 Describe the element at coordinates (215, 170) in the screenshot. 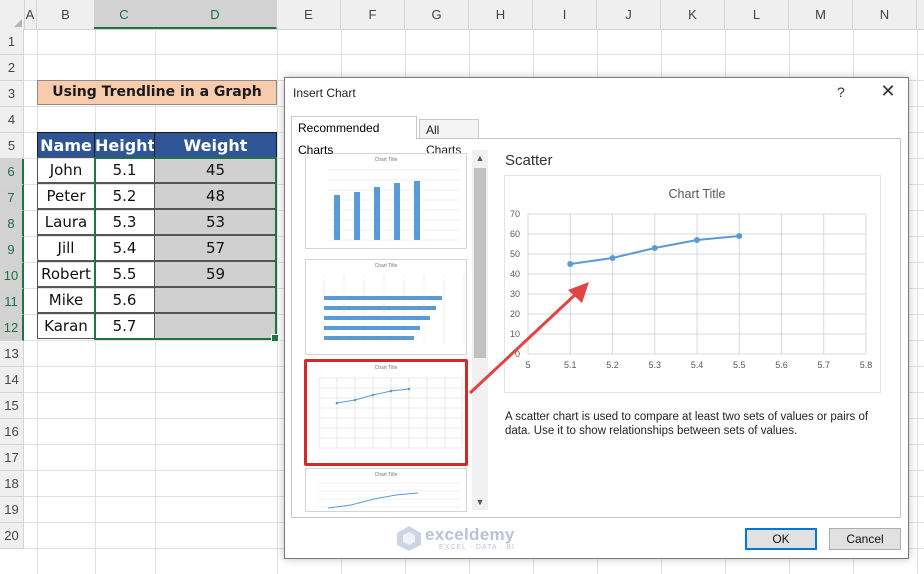

I see `table-cell-weight: 45` at that location.